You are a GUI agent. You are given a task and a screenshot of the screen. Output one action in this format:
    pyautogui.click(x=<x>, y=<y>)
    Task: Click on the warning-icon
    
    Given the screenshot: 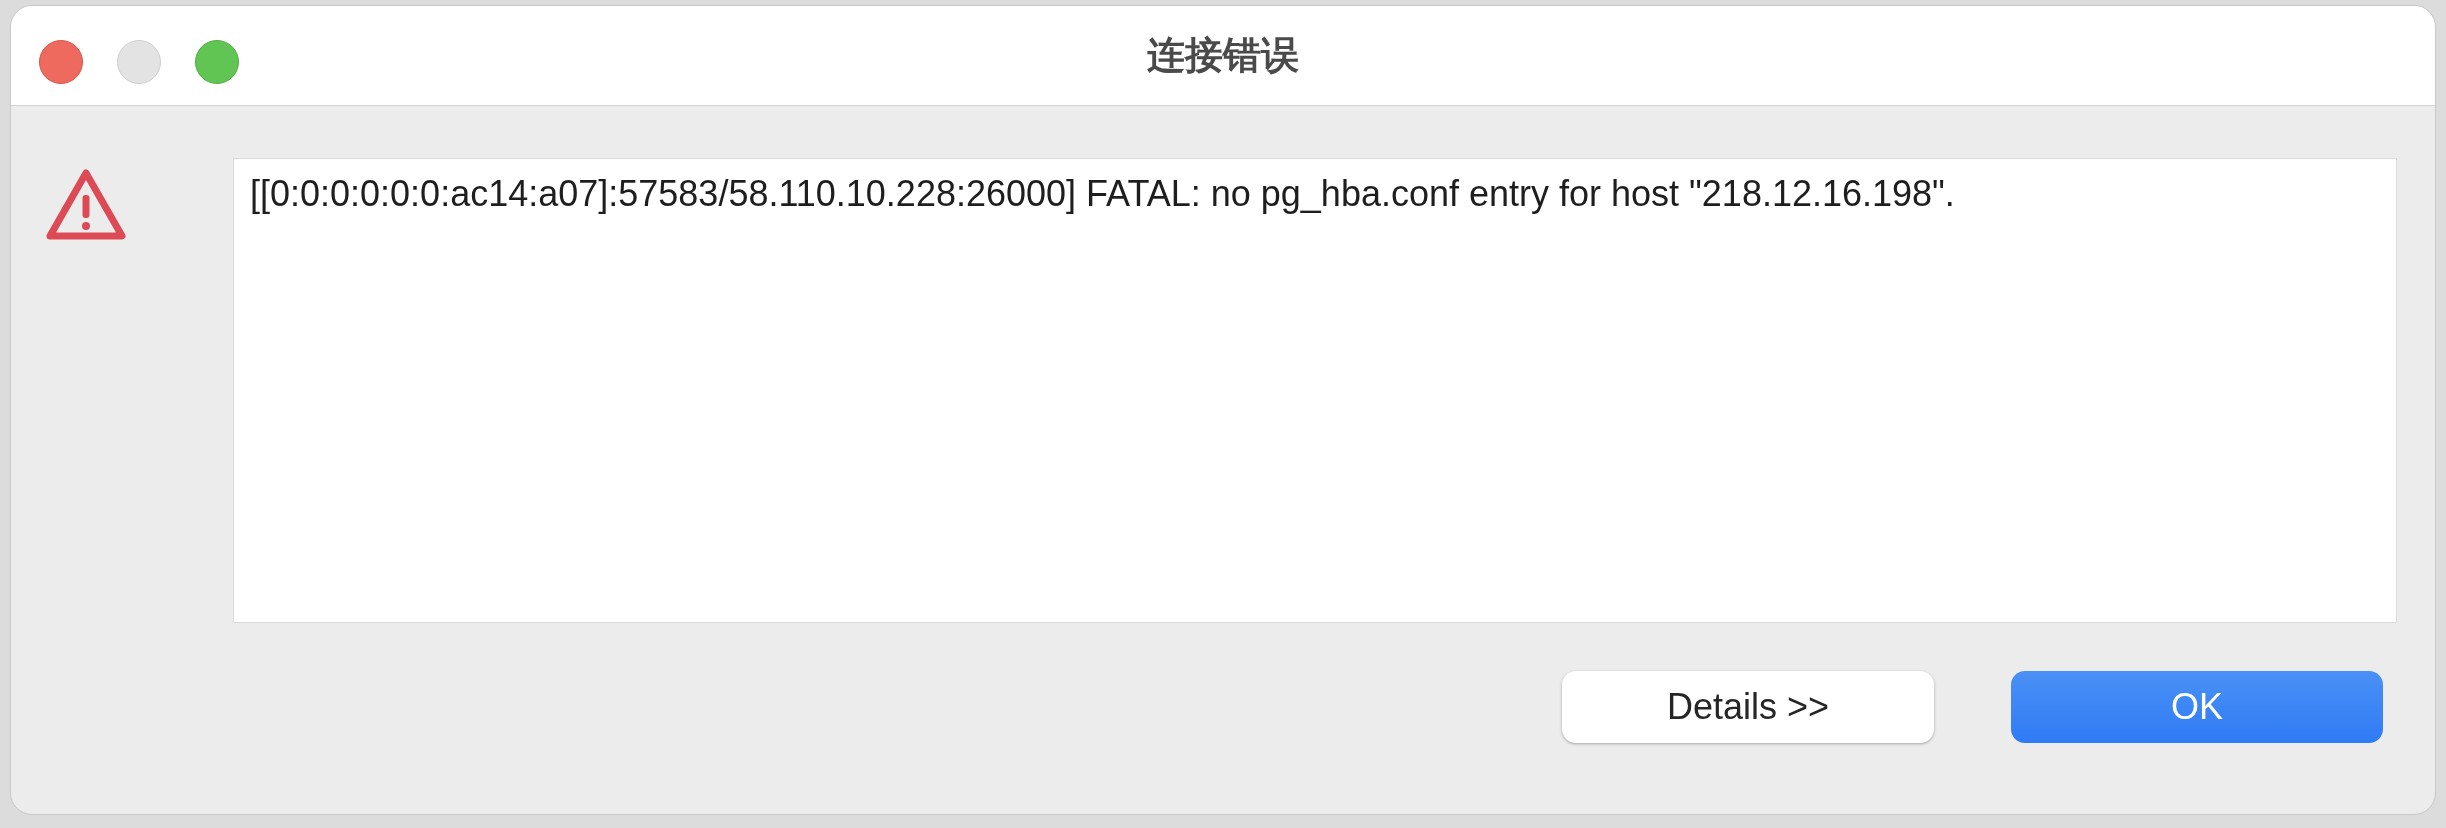 What is the action you would take?
    pyautogui.click(x=86, y=205)
    